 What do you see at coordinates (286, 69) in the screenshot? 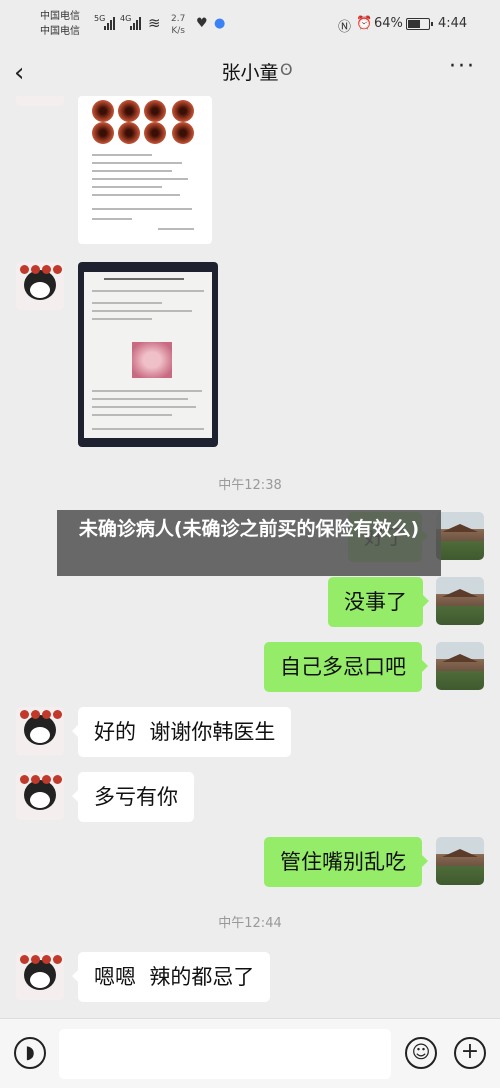
I see `ear-icon: ʘ` at bounding box center [286, 69].